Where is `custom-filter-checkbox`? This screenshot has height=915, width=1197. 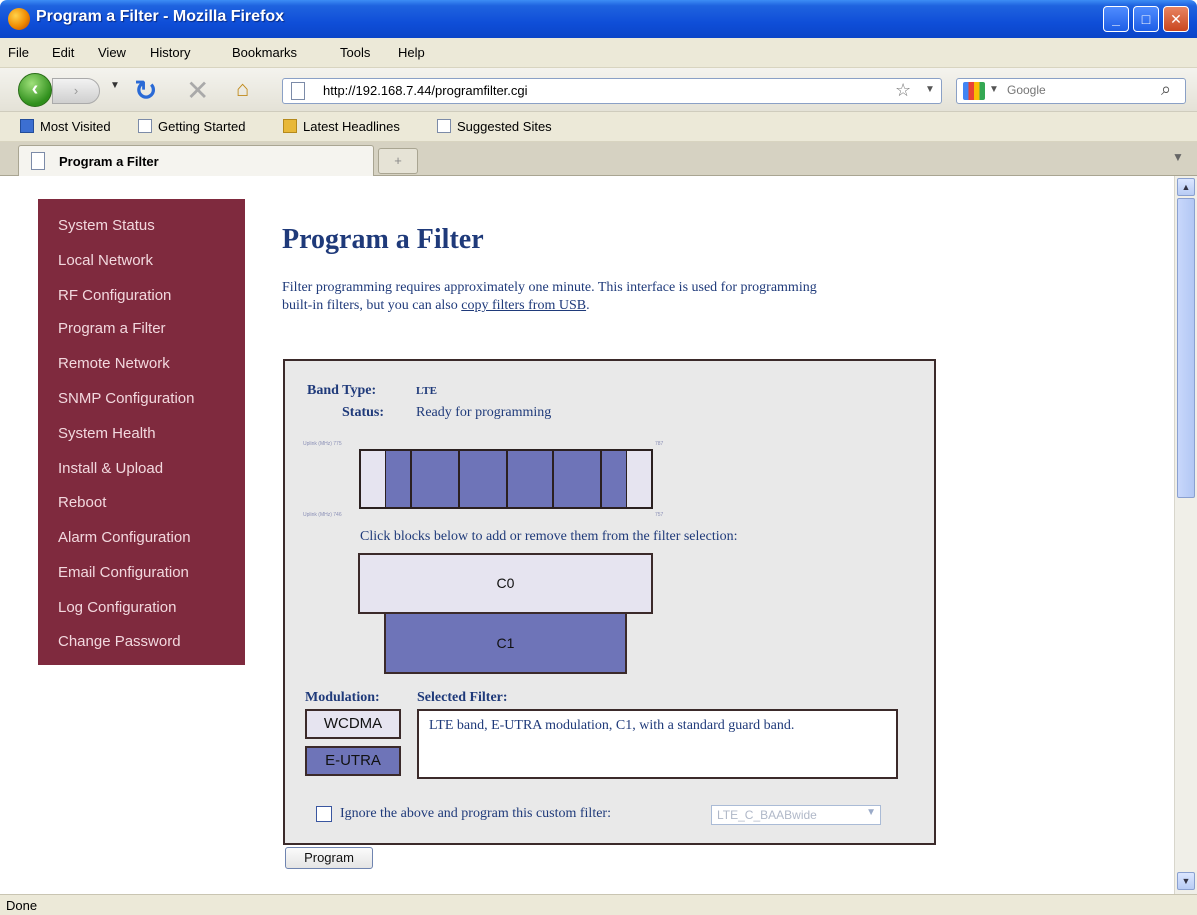 custom-filter-checkbox is located at coordinates (324, 814).